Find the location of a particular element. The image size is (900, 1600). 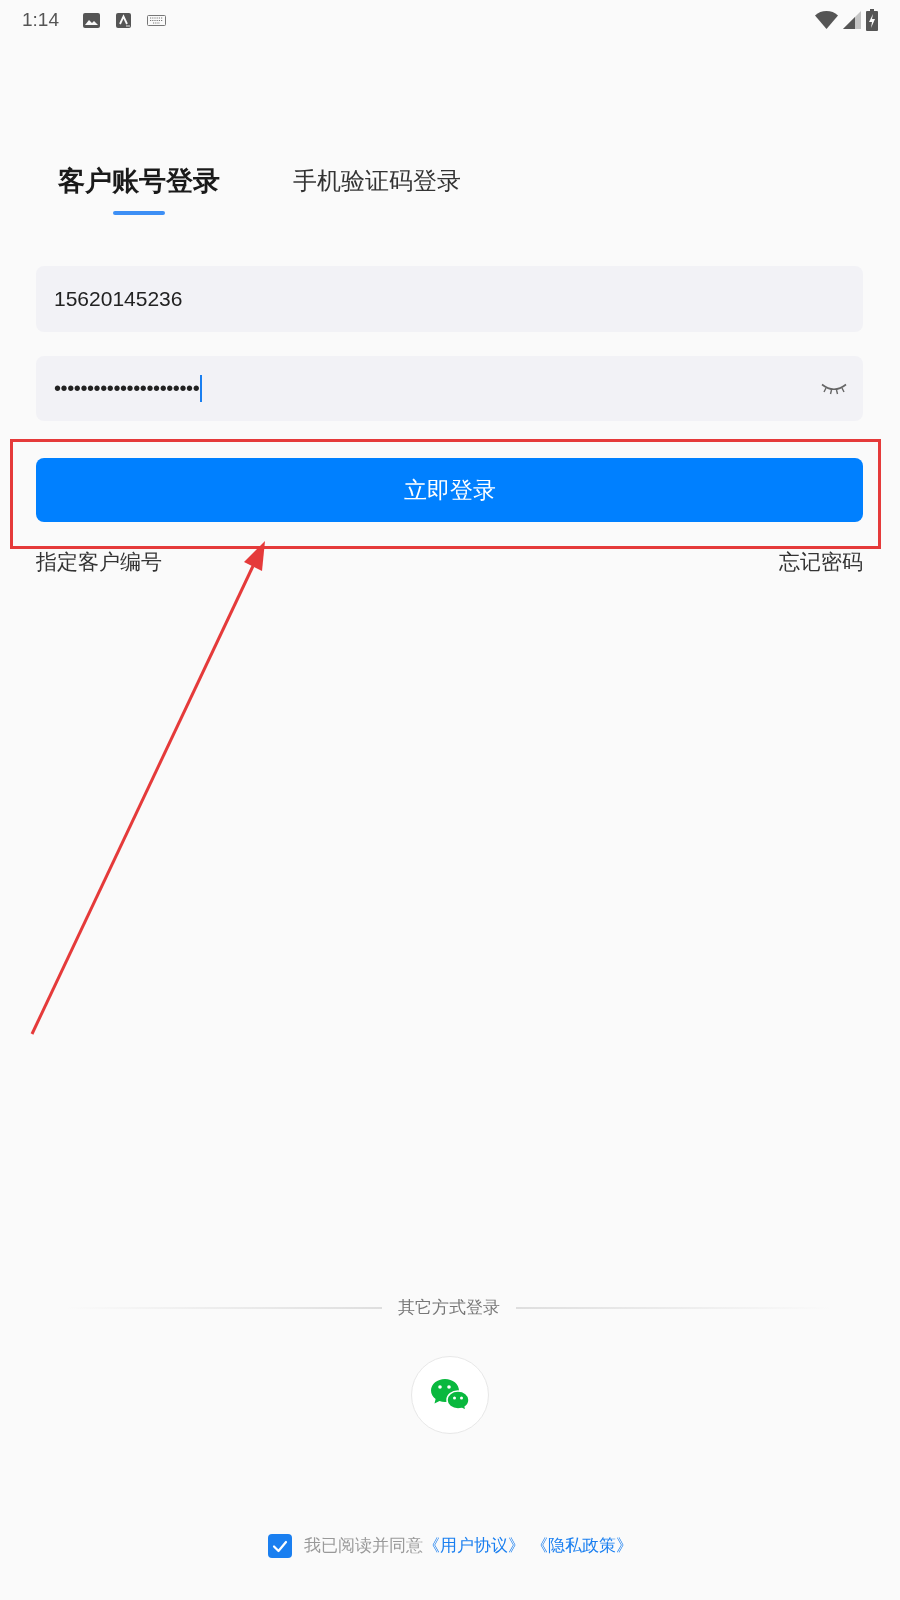

image-icon is located at coordinates (91, 20).